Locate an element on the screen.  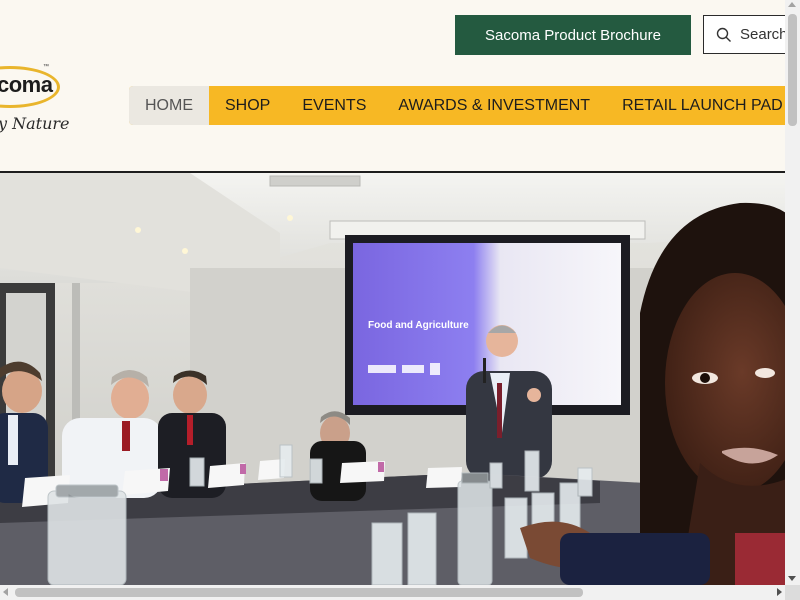
logo-brand-text: coma is located at coordinates (26, 84).